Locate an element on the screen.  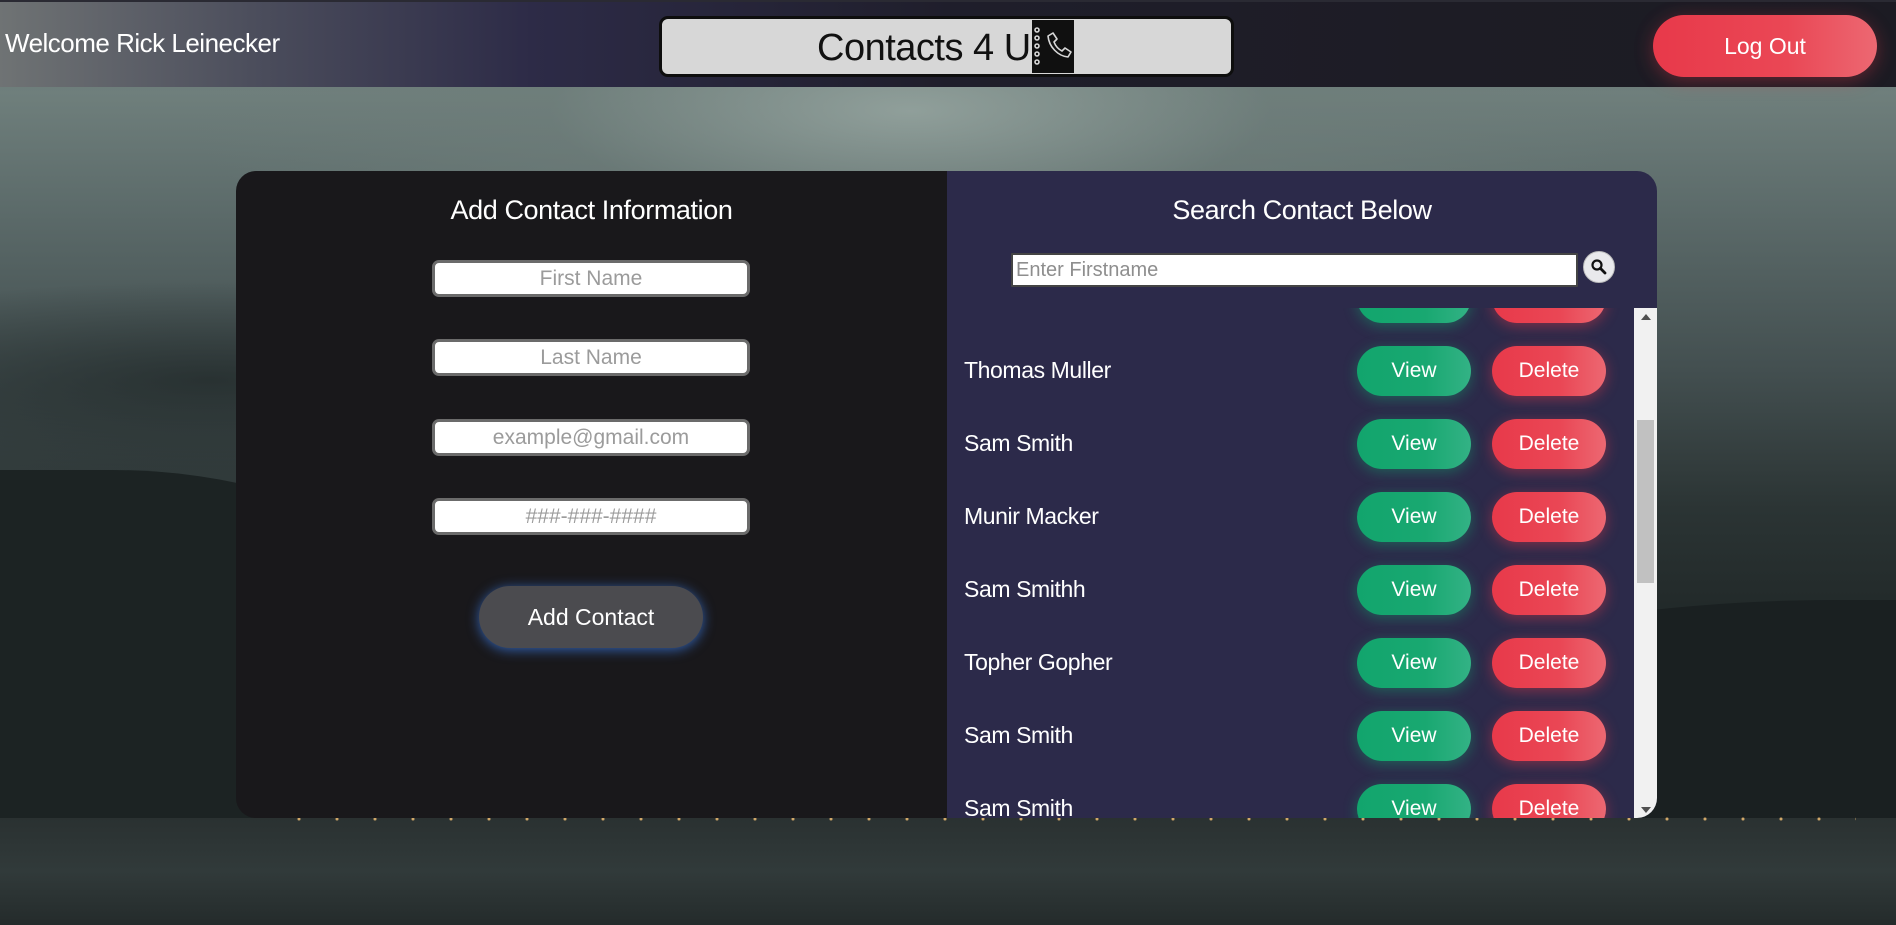
magnifier-icon is located at coordinates (1599, 267).